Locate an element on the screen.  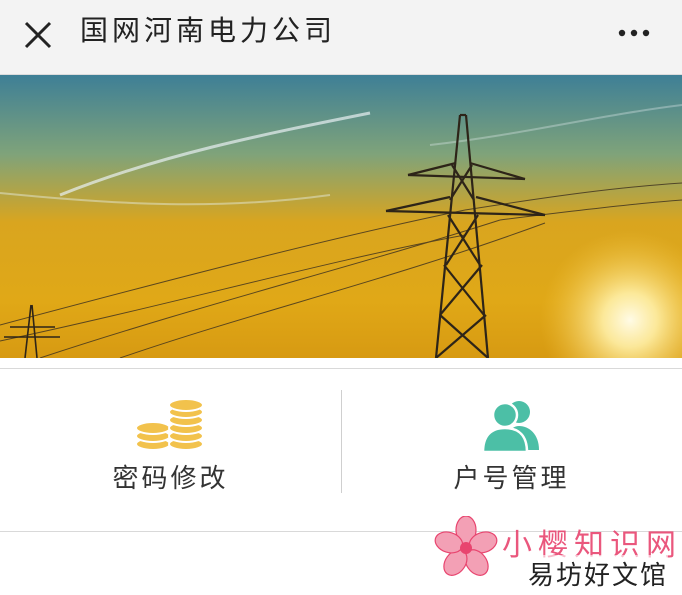
more-button is located at coordinates (634, 33).